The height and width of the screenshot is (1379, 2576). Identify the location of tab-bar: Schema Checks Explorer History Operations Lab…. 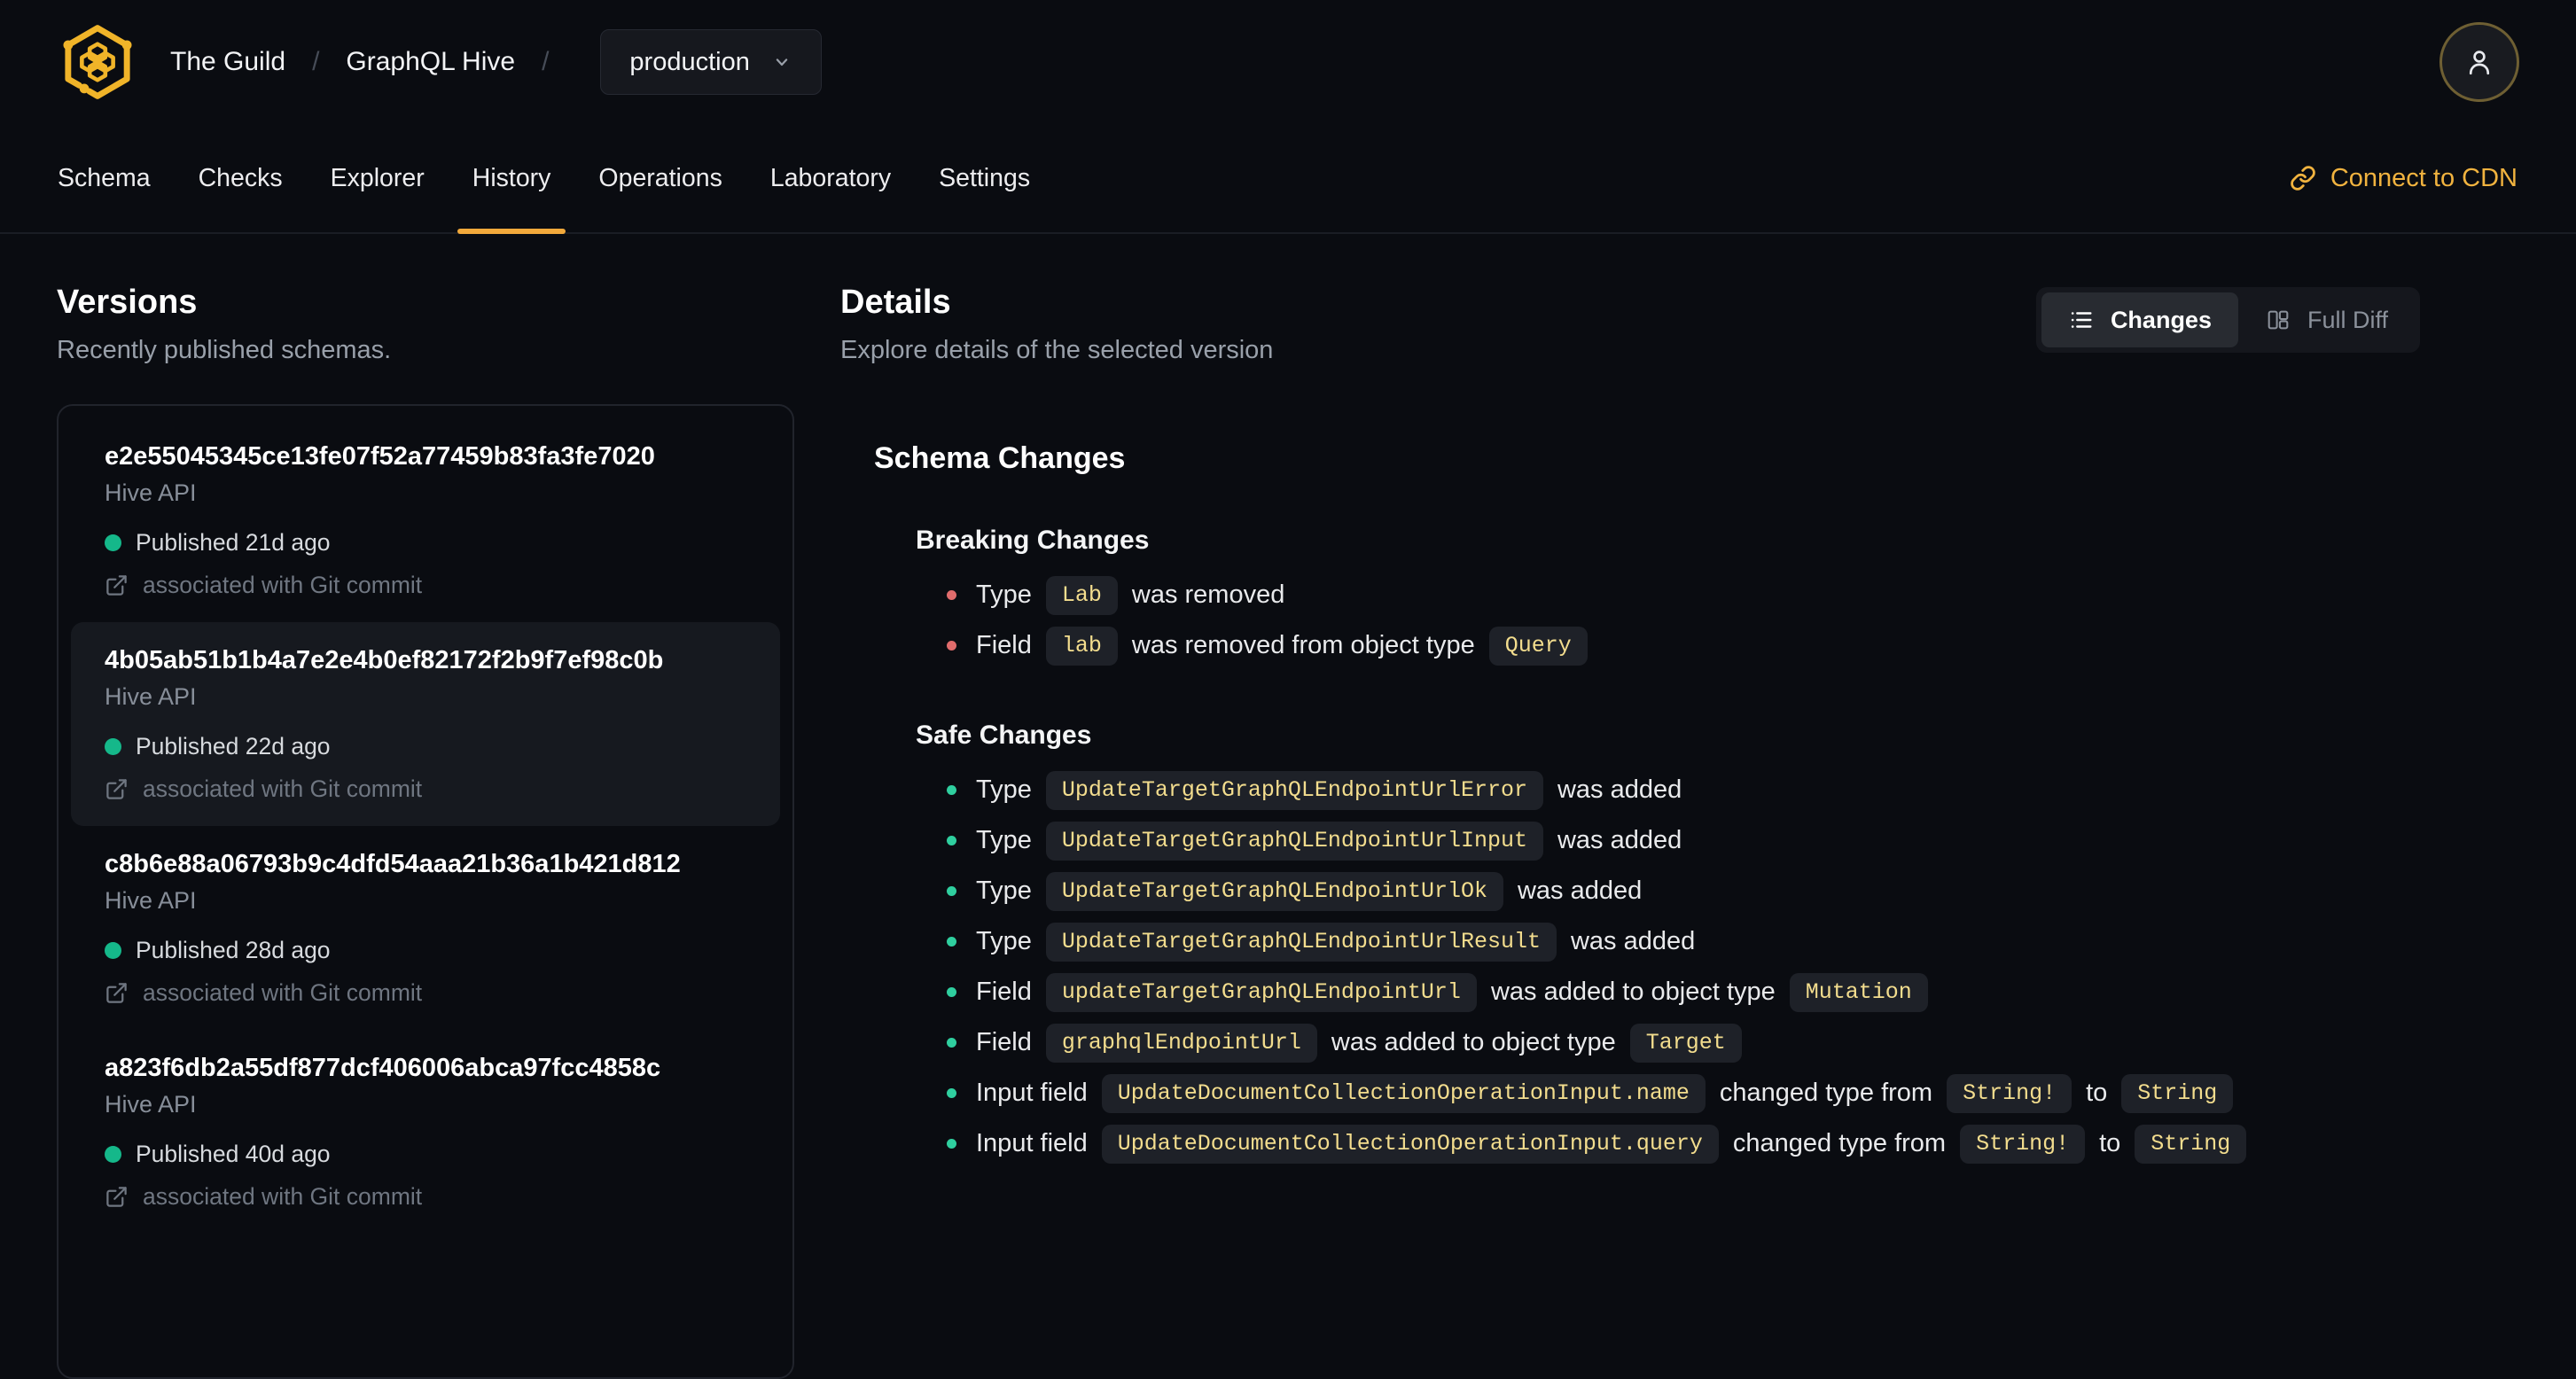
(1288, 179).